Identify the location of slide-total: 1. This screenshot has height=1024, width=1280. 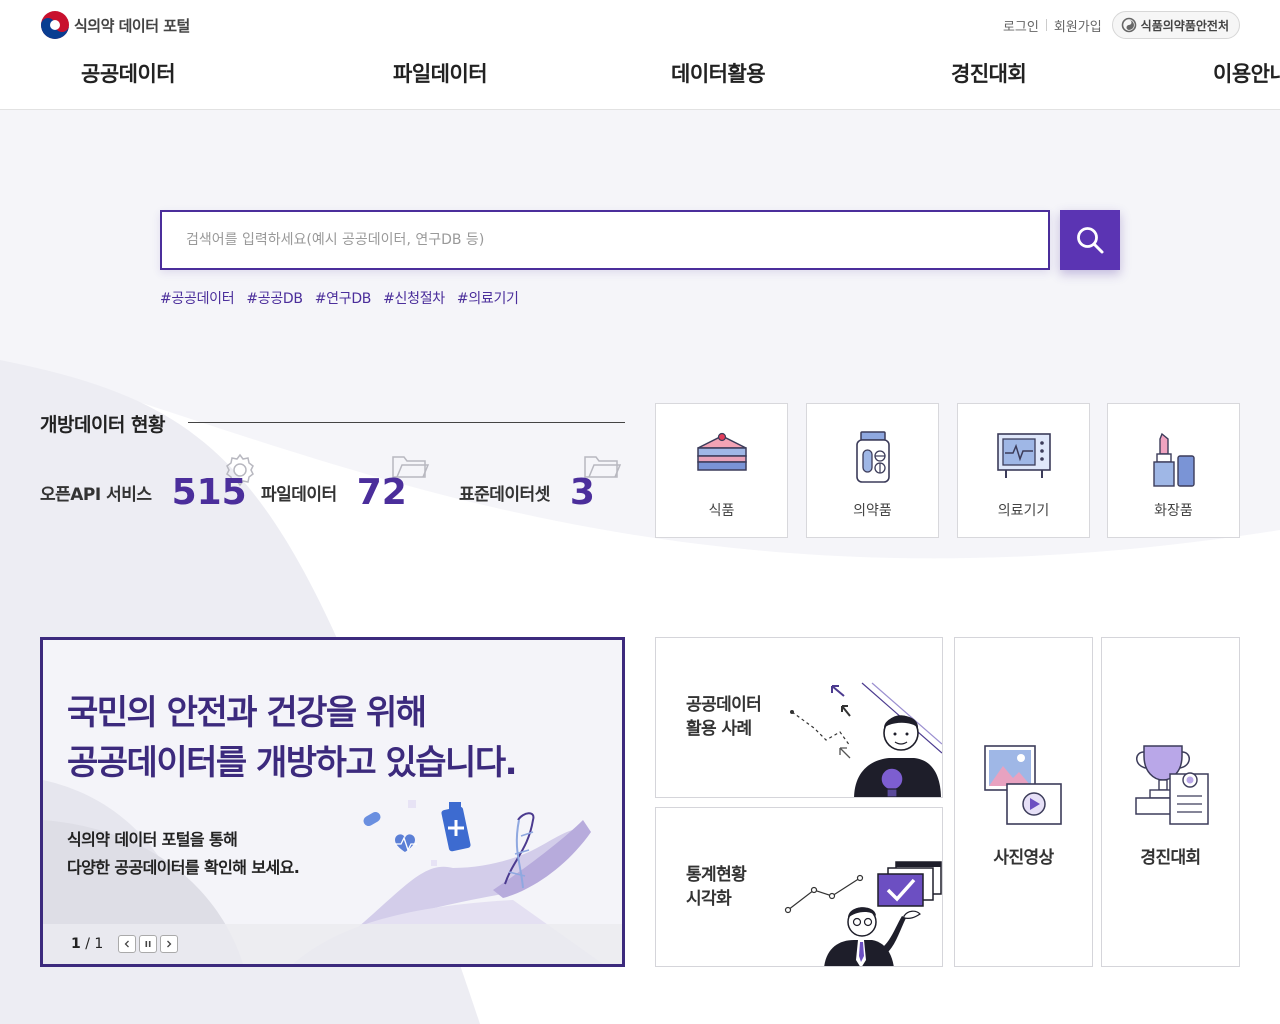
(99, 944).